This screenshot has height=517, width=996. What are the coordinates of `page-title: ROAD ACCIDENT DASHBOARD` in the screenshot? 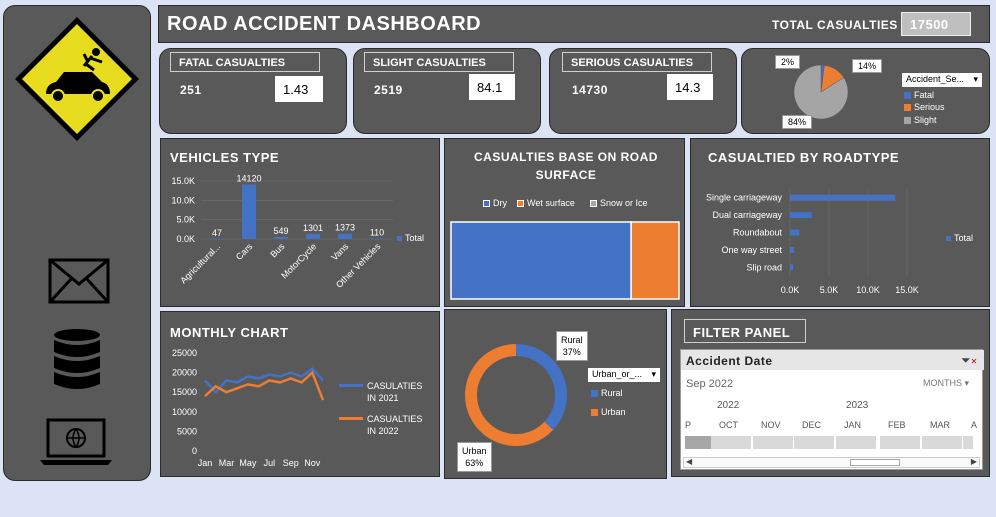 It's located at (324, 24).